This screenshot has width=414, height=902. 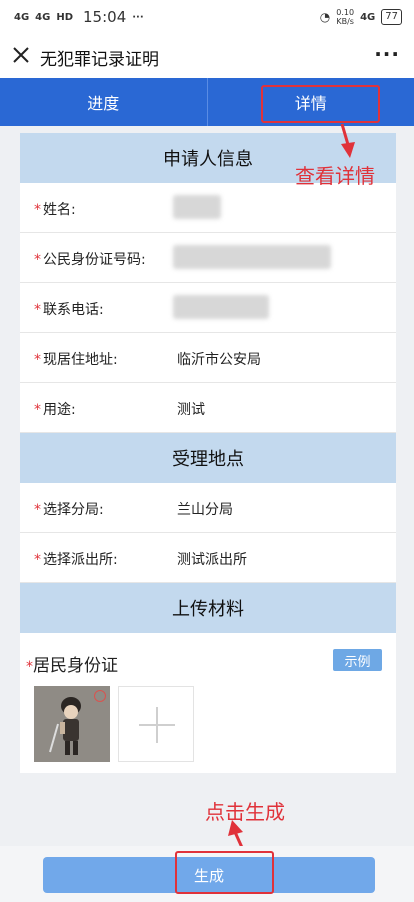 I want to click on net-speed: 0.10 KB/s, so click(x=345, y=17).